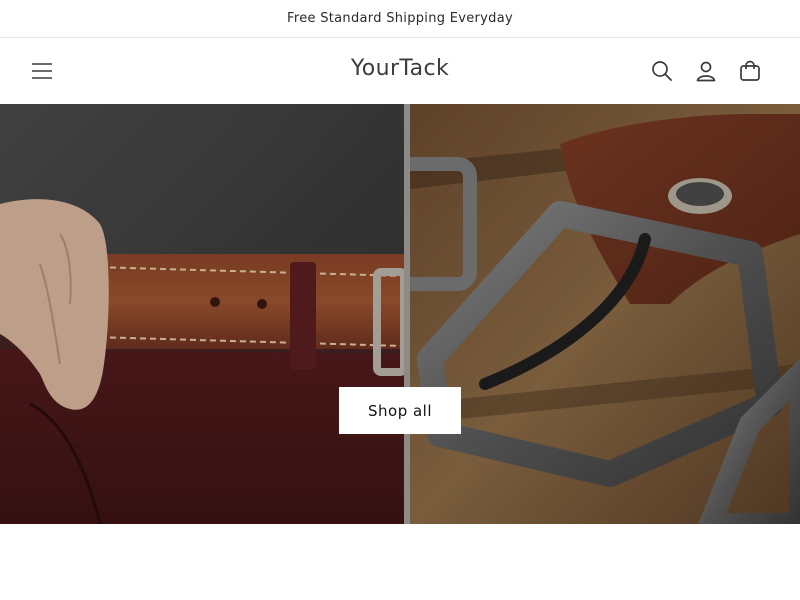 This screenshot has width=800, height=600. I want to click on hamburger-menu-icon, so click(42, 71).